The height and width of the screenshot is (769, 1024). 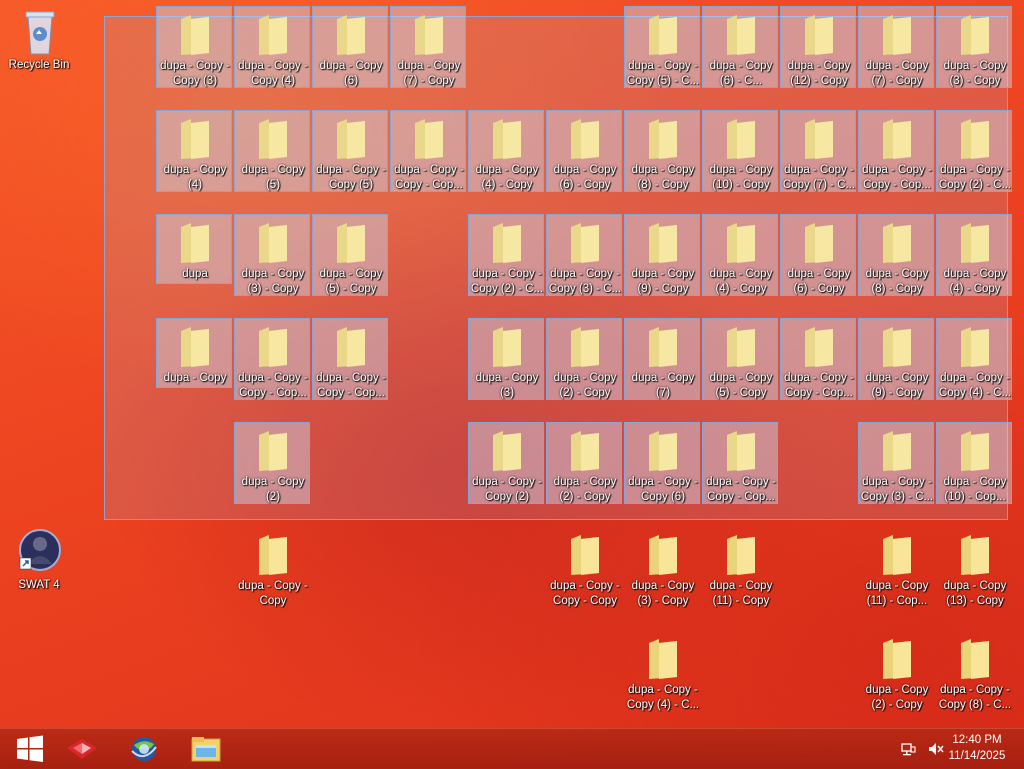 What do you see at coordinates (194, 47) in the screenshot?
I see `folder-item: dupa - Copy - Copy (3)` at bounding box center [194, 47].